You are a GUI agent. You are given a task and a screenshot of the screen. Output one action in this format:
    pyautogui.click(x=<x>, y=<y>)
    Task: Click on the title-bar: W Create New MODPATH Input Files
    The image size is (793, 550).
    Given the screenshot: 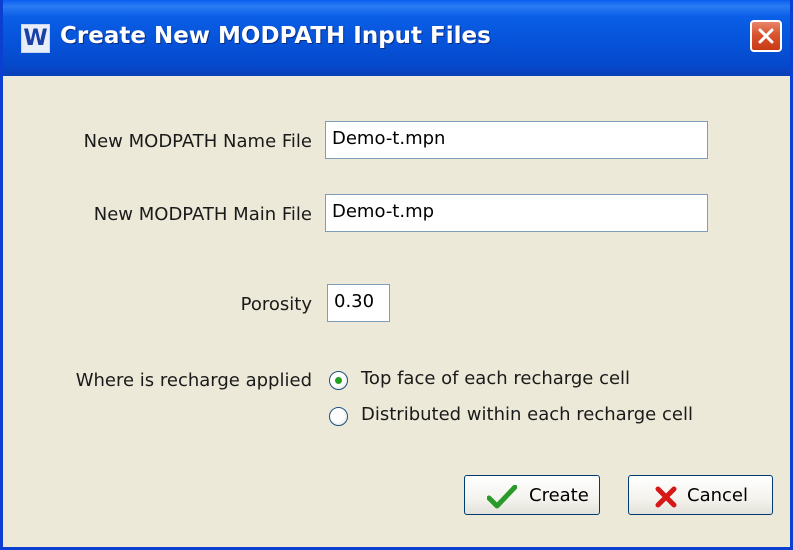 What is the action you would take?
    pyautogui.click(x=396, y=38)
    